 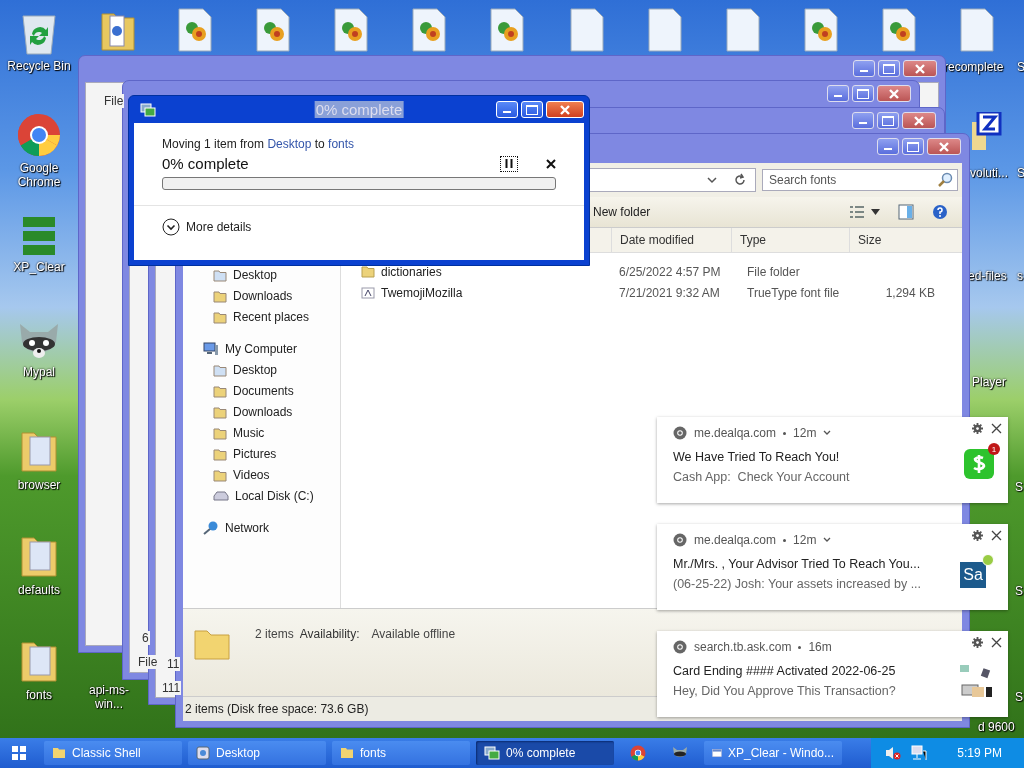 I want to click on refresh-icon, so click(x=740, y=180).